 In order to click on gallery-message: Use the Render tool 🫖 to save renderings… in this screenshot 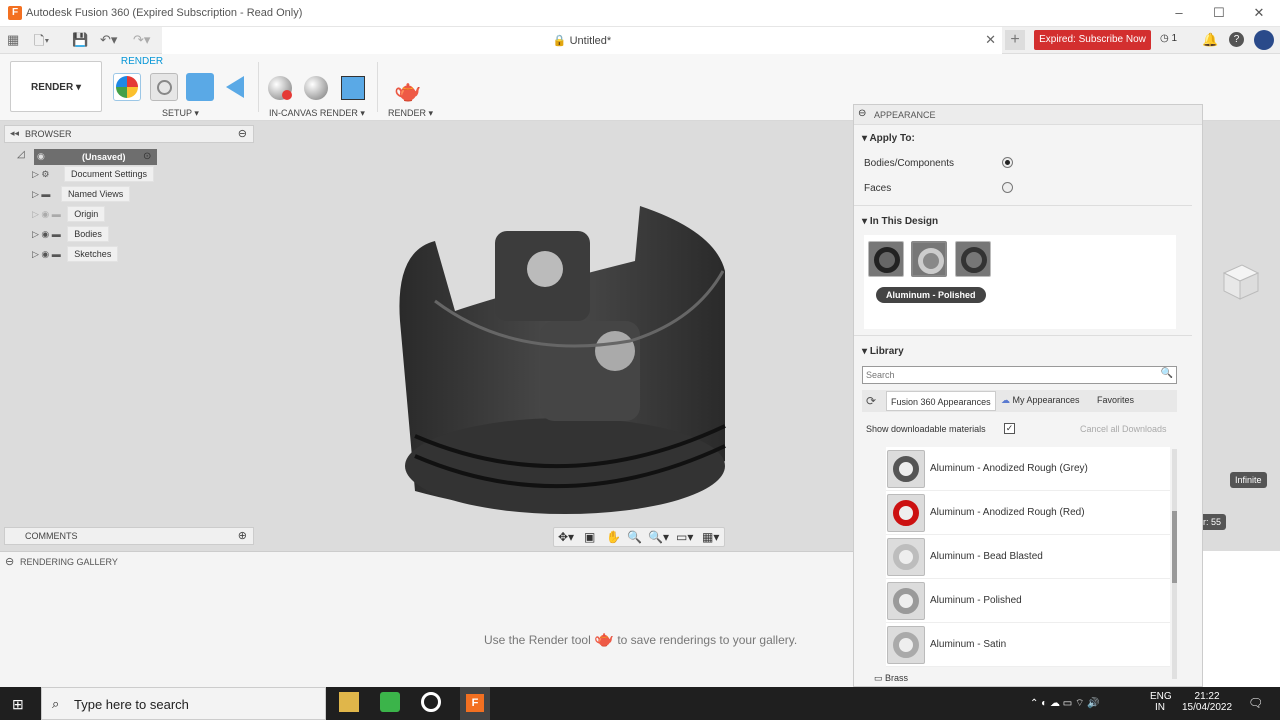, I will do `click(641, 639)`.